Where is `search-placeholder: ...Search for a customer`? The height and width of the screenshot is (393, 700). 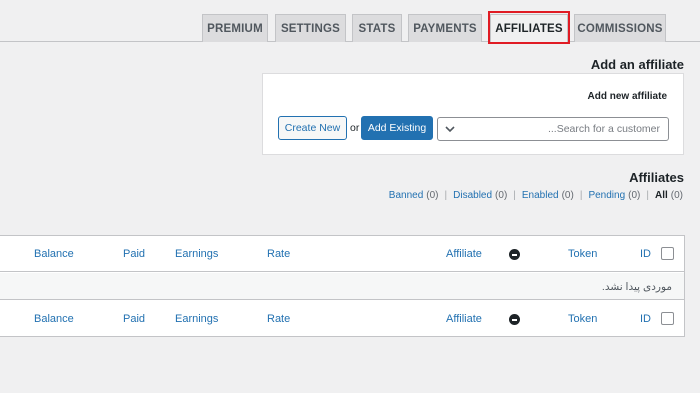 search-placeholder: ...Search for a customer is located at coordinates (603, 129).